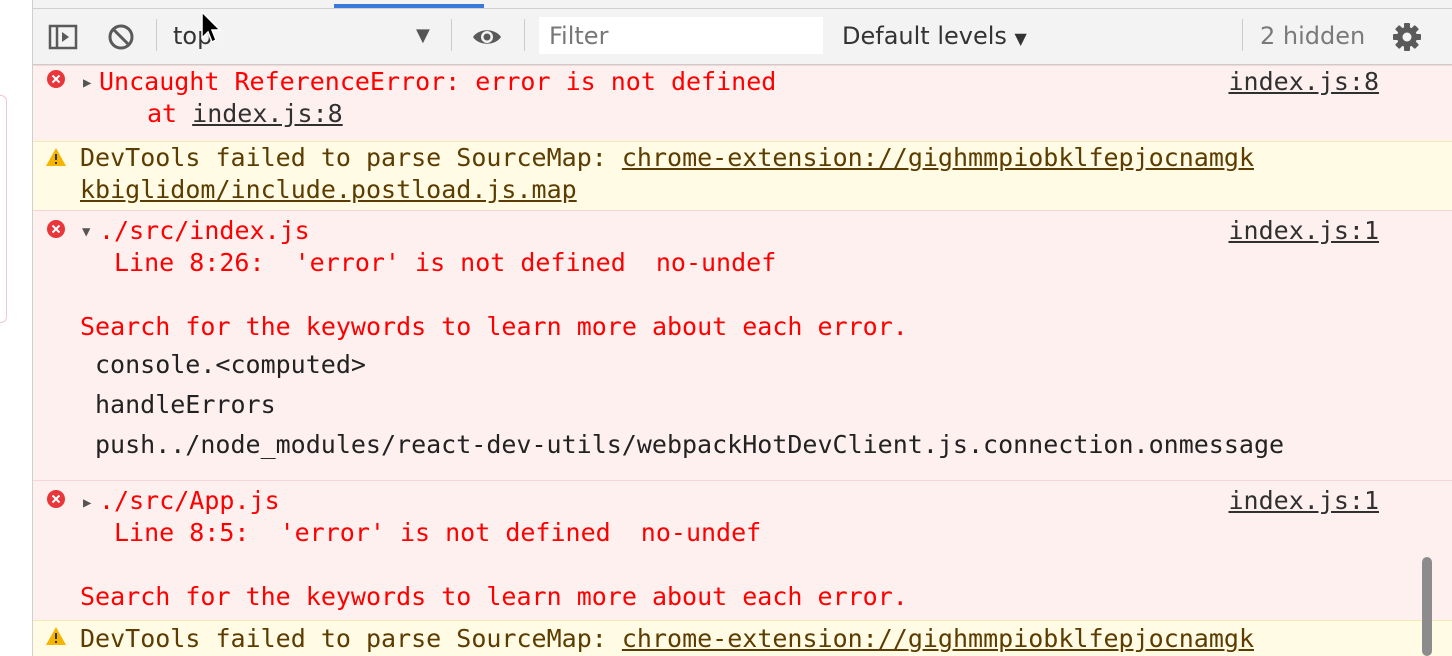 The width and height of the screenshot is (1452, 656). Describe the element at coordinates (211, 27) in the screenshot. I see `mouse-cursor-icon` at that location.